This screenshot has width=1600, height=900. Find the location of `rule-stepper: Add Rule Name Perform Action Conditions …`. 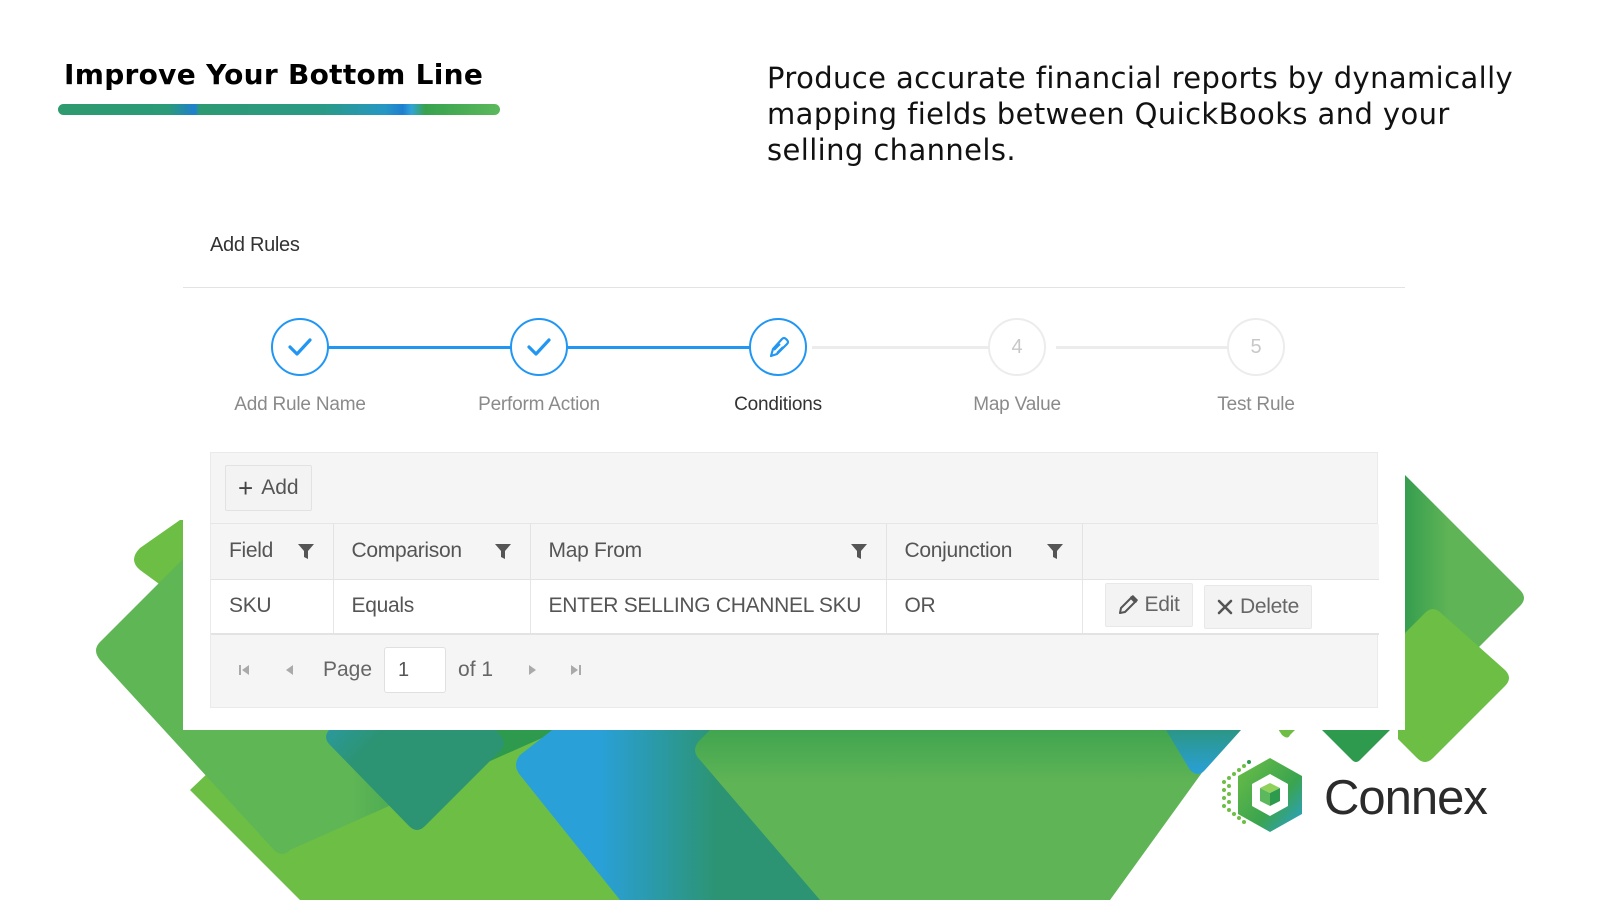

rule-stepper: Add Rule Name Perform Action Conditions … is located at coordinates (794, 373).